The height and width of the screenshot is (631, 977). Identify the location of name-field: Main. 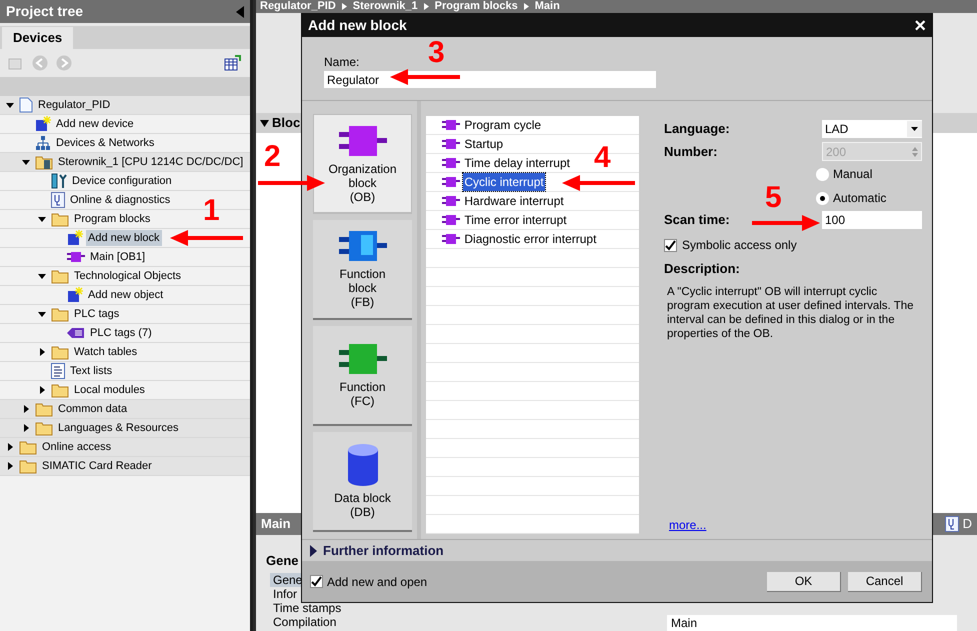
(812, 623).